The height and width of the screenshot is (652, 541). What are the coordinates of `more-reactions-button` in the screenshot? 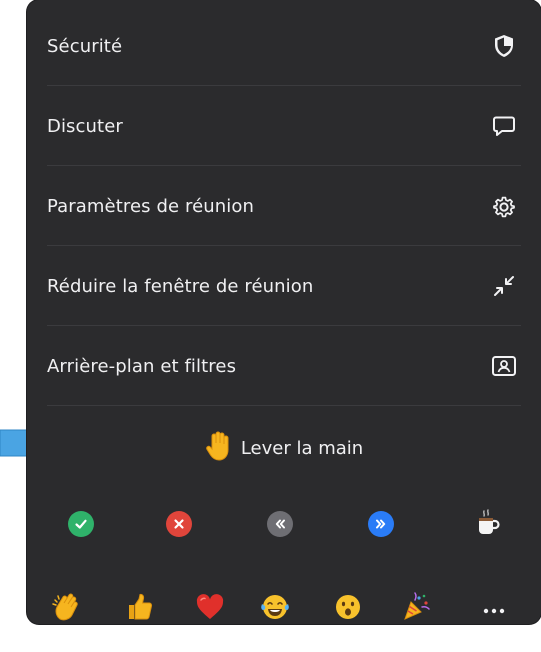 It's located at (494, 609).